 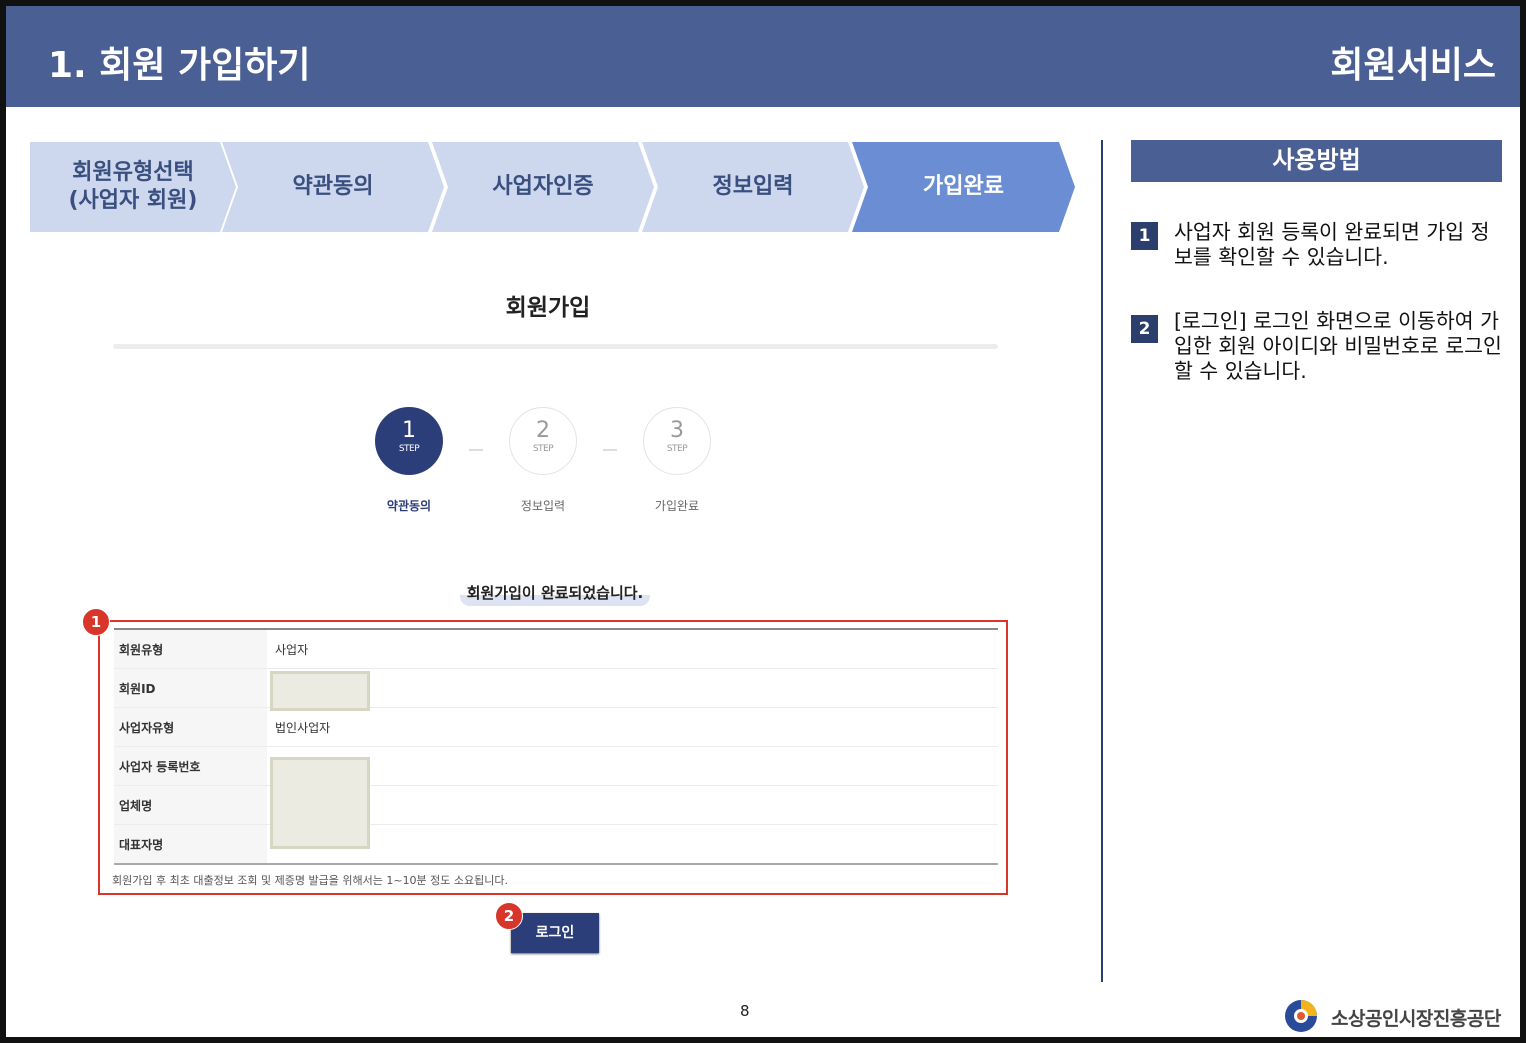 I want to click on row-label: 회원ID, so click(x=190, y=688).